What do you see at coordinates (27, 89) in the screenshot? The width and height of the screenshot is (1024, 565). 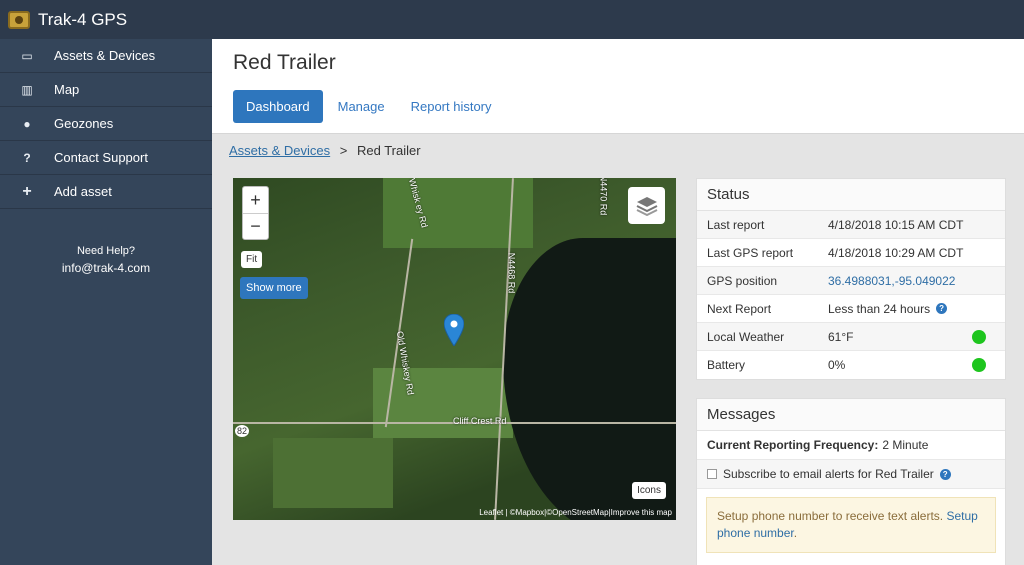 I see `map-icon: ▥` at bounding box center [27, 89].